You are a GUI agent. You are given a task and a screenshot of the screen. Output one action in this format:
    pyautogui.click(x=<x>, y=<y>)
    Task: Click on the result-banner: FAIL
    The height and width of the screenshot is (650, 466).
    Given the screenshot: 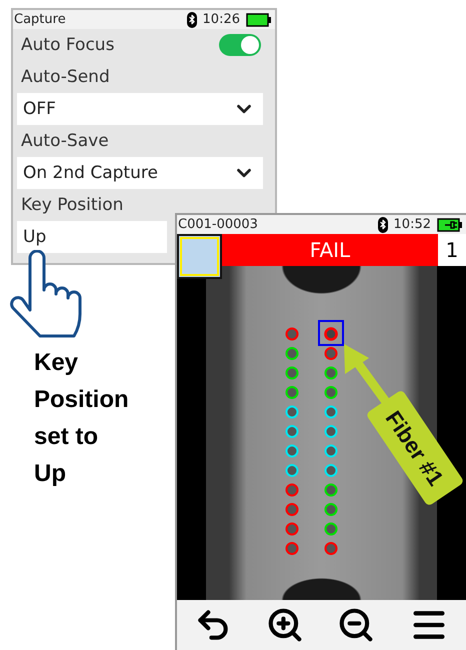 What is the action you would take?
    pyautogui.click(x=330, y=250)
    